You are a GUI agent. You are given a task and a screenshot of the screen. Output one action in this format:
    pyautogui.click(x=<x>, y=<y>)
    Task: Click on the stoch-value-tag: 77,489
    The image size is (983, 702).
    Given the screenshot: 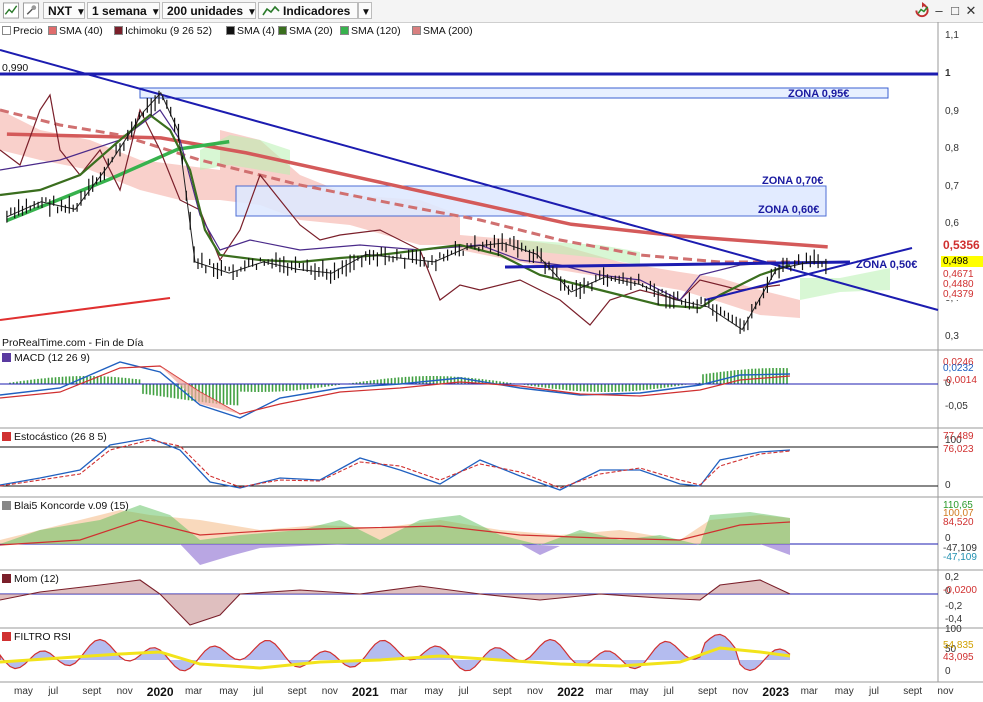 What is the action you would take?
    pyautogui.click(x=958, y=436)
    